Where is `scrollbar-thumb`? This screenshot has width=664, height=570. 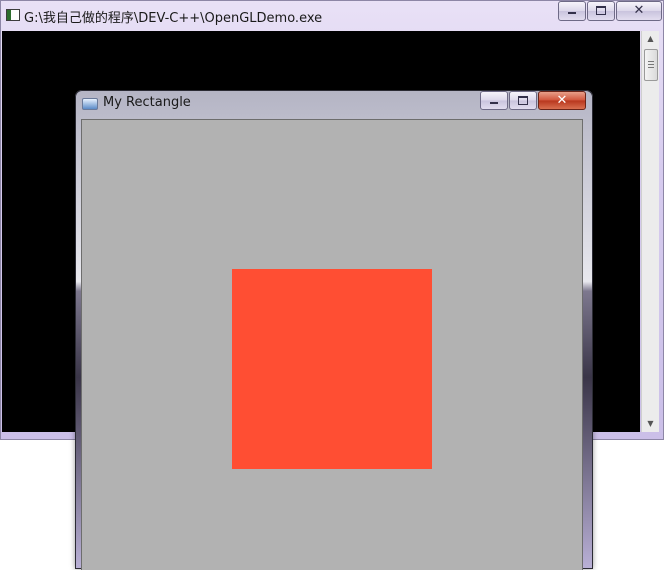
scrollbar-thumb is located at coordinates (651, 65).